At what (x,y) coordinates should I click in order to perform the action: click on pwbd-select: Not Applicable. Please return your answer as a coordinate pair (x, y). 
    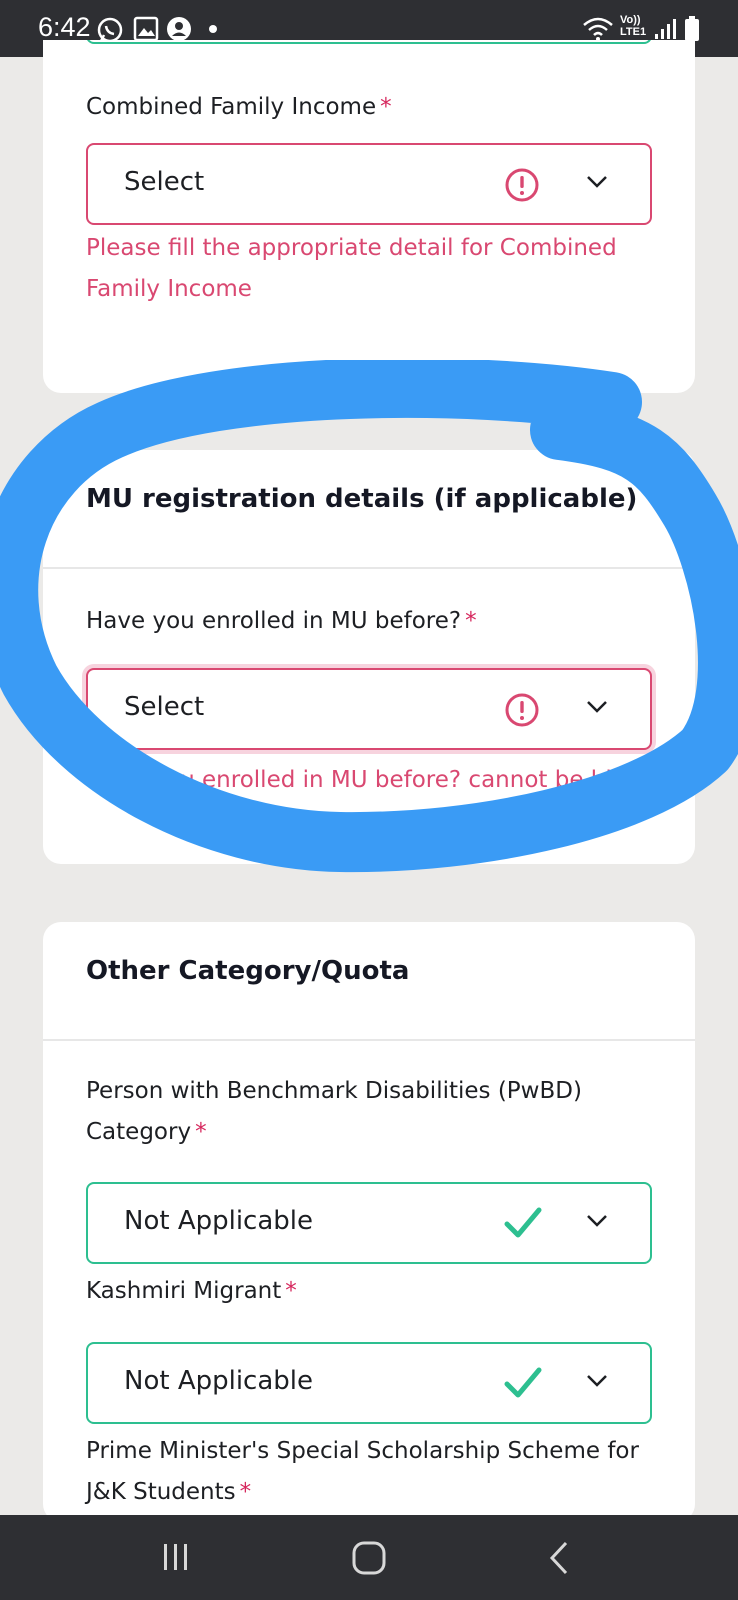
    Looking at the image, I should click on (369, 1223).